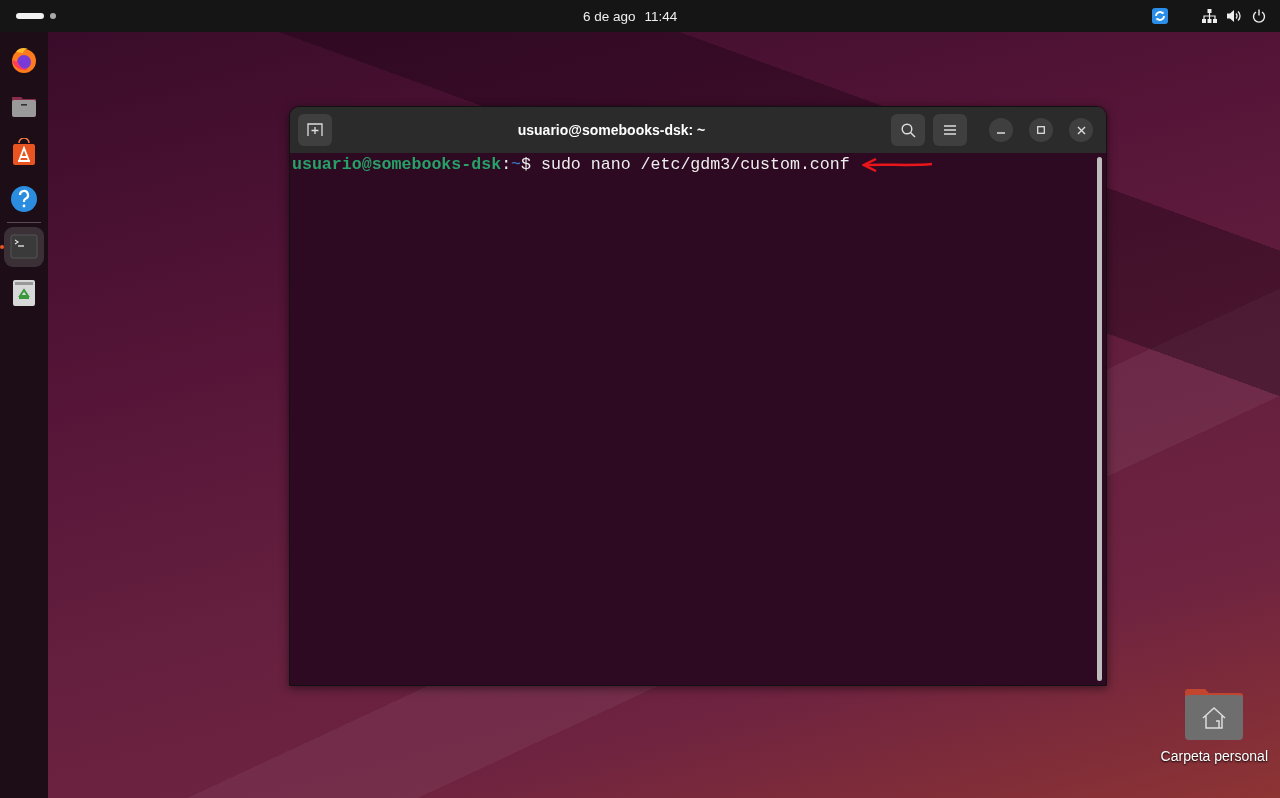 The height and width of the screenshot is (798, 1280). Describe the element at coordinates (1259, 16) in the screenshot. I see `power-icon` at that location.